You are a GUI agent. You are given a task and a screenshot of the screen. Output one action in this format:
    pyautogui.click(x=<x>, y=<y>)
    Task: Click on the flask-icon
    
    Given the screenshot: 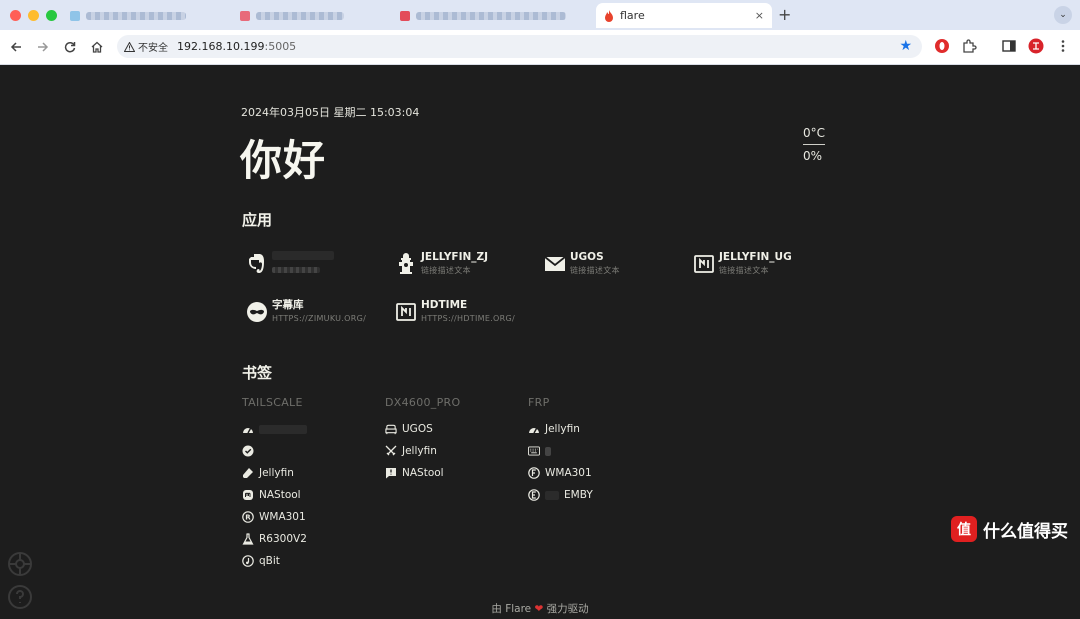 What is the action you would take?
    pyautogui.click(x=248, y=539)
    